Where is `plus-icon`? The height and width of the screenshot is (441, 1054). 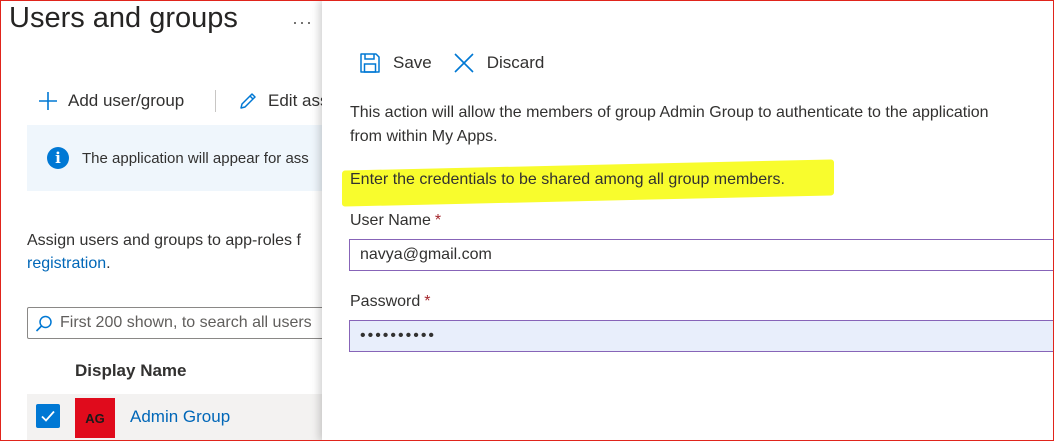 plus-icon is located at coordinates (48, 101).